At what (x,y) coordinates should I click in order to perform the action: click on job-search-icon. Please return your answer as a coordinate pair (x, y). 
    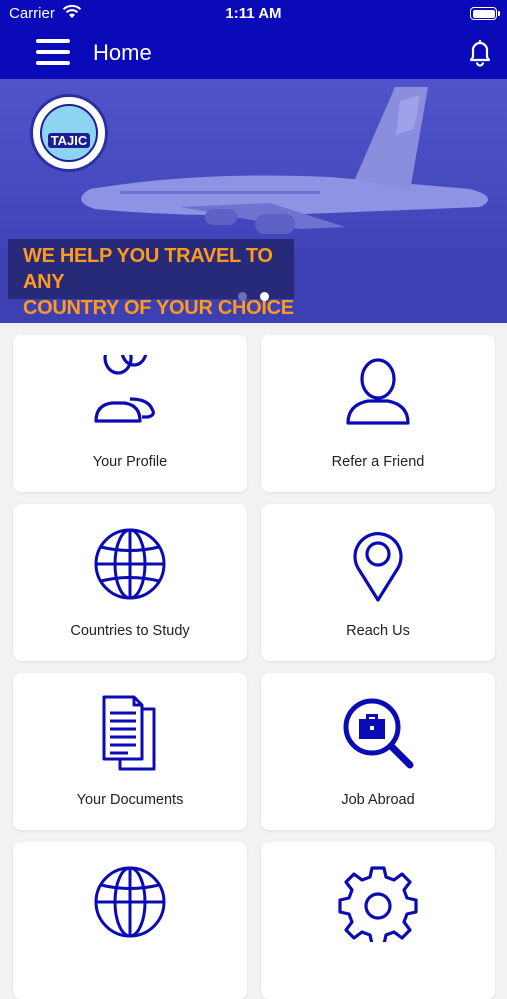
    Looking at the image, I should click on (378, 733).